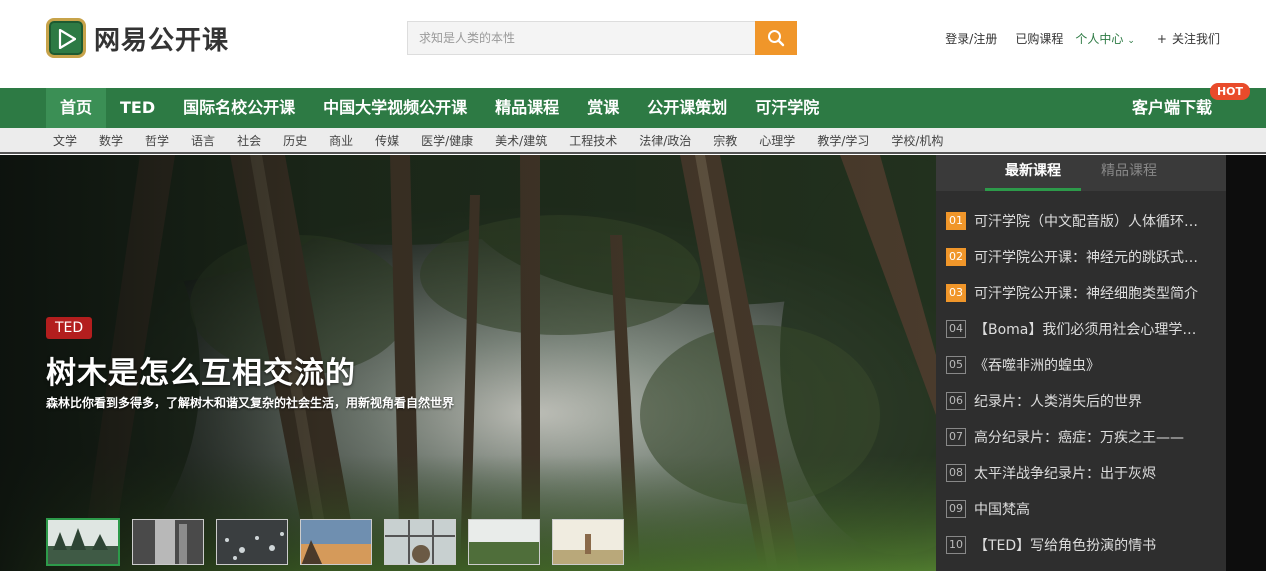 The width and height of the screenshot is (1266, 571). What do you see at coordinates (917, 140) in the screenshot?
I see `category-item: 学校/机构` at bounding box center [917, 140].